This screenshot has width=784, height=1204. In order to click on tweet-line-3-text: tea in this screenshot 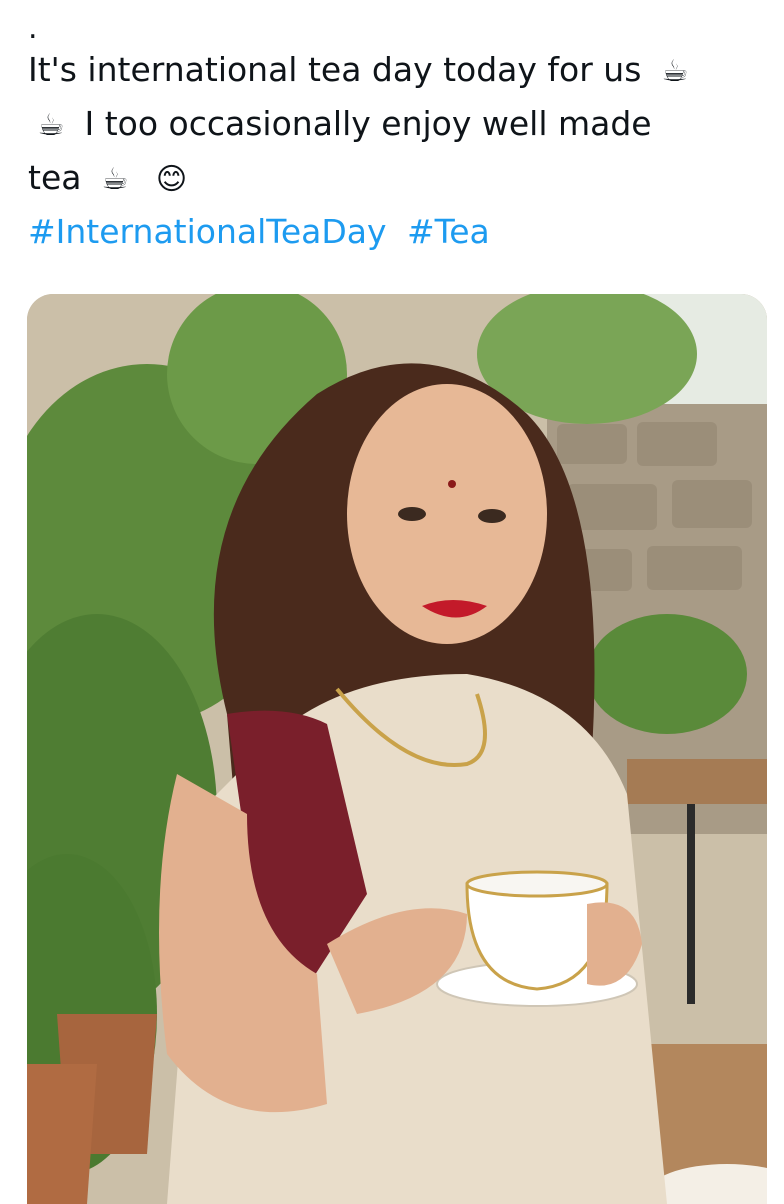, I will do `click(55, 177)`.